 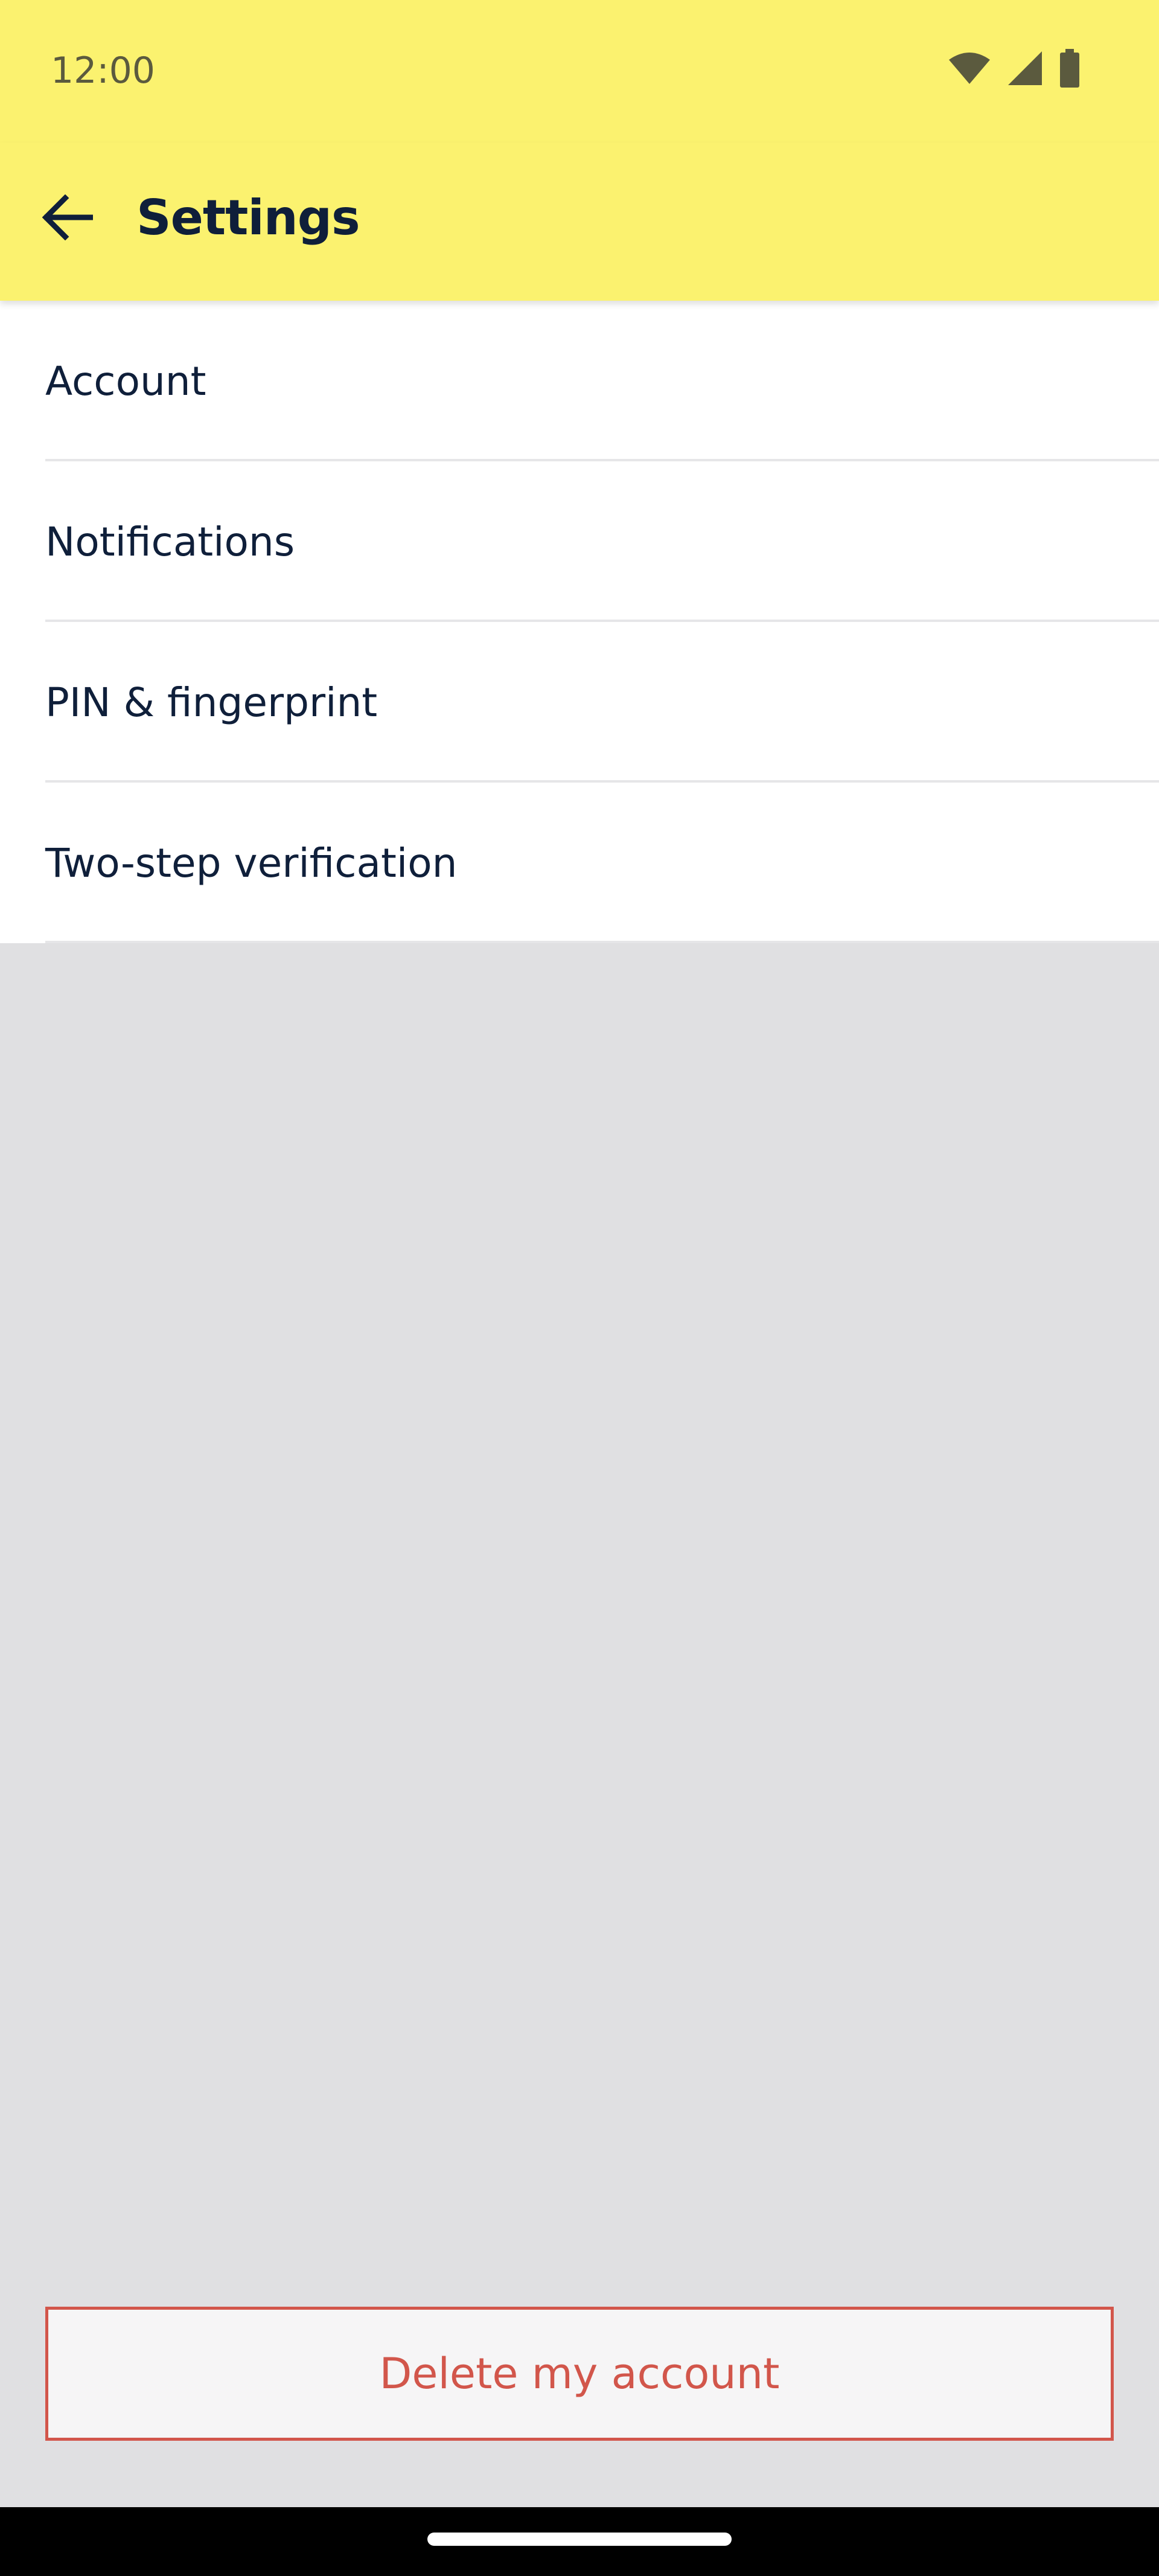 I want to click on battery-icon, so click(x=1070, y=69).